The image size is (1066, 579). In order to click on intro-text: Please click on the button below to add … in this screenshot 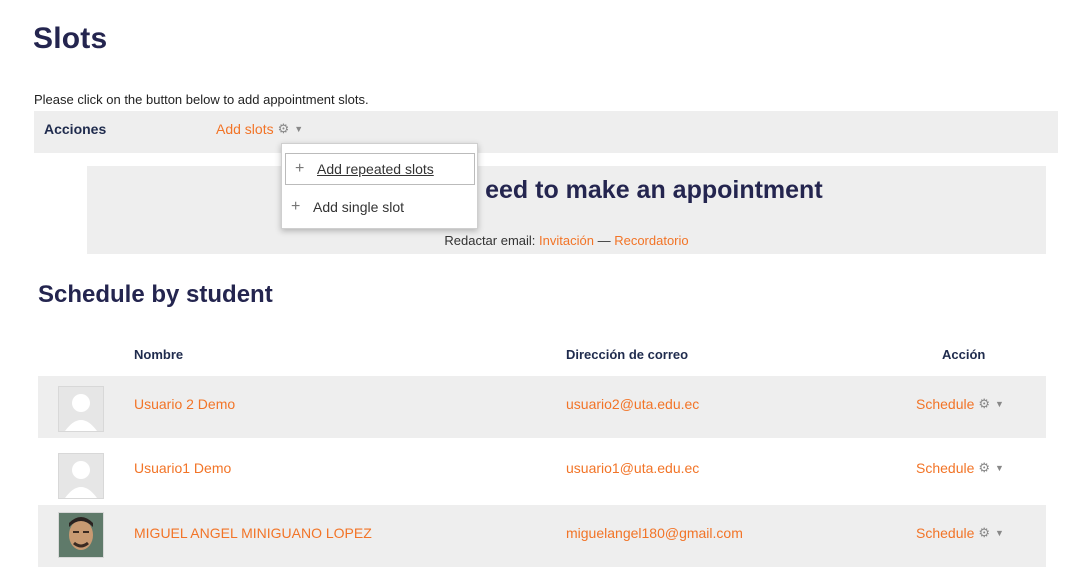, I will do `click(201, 99)`.